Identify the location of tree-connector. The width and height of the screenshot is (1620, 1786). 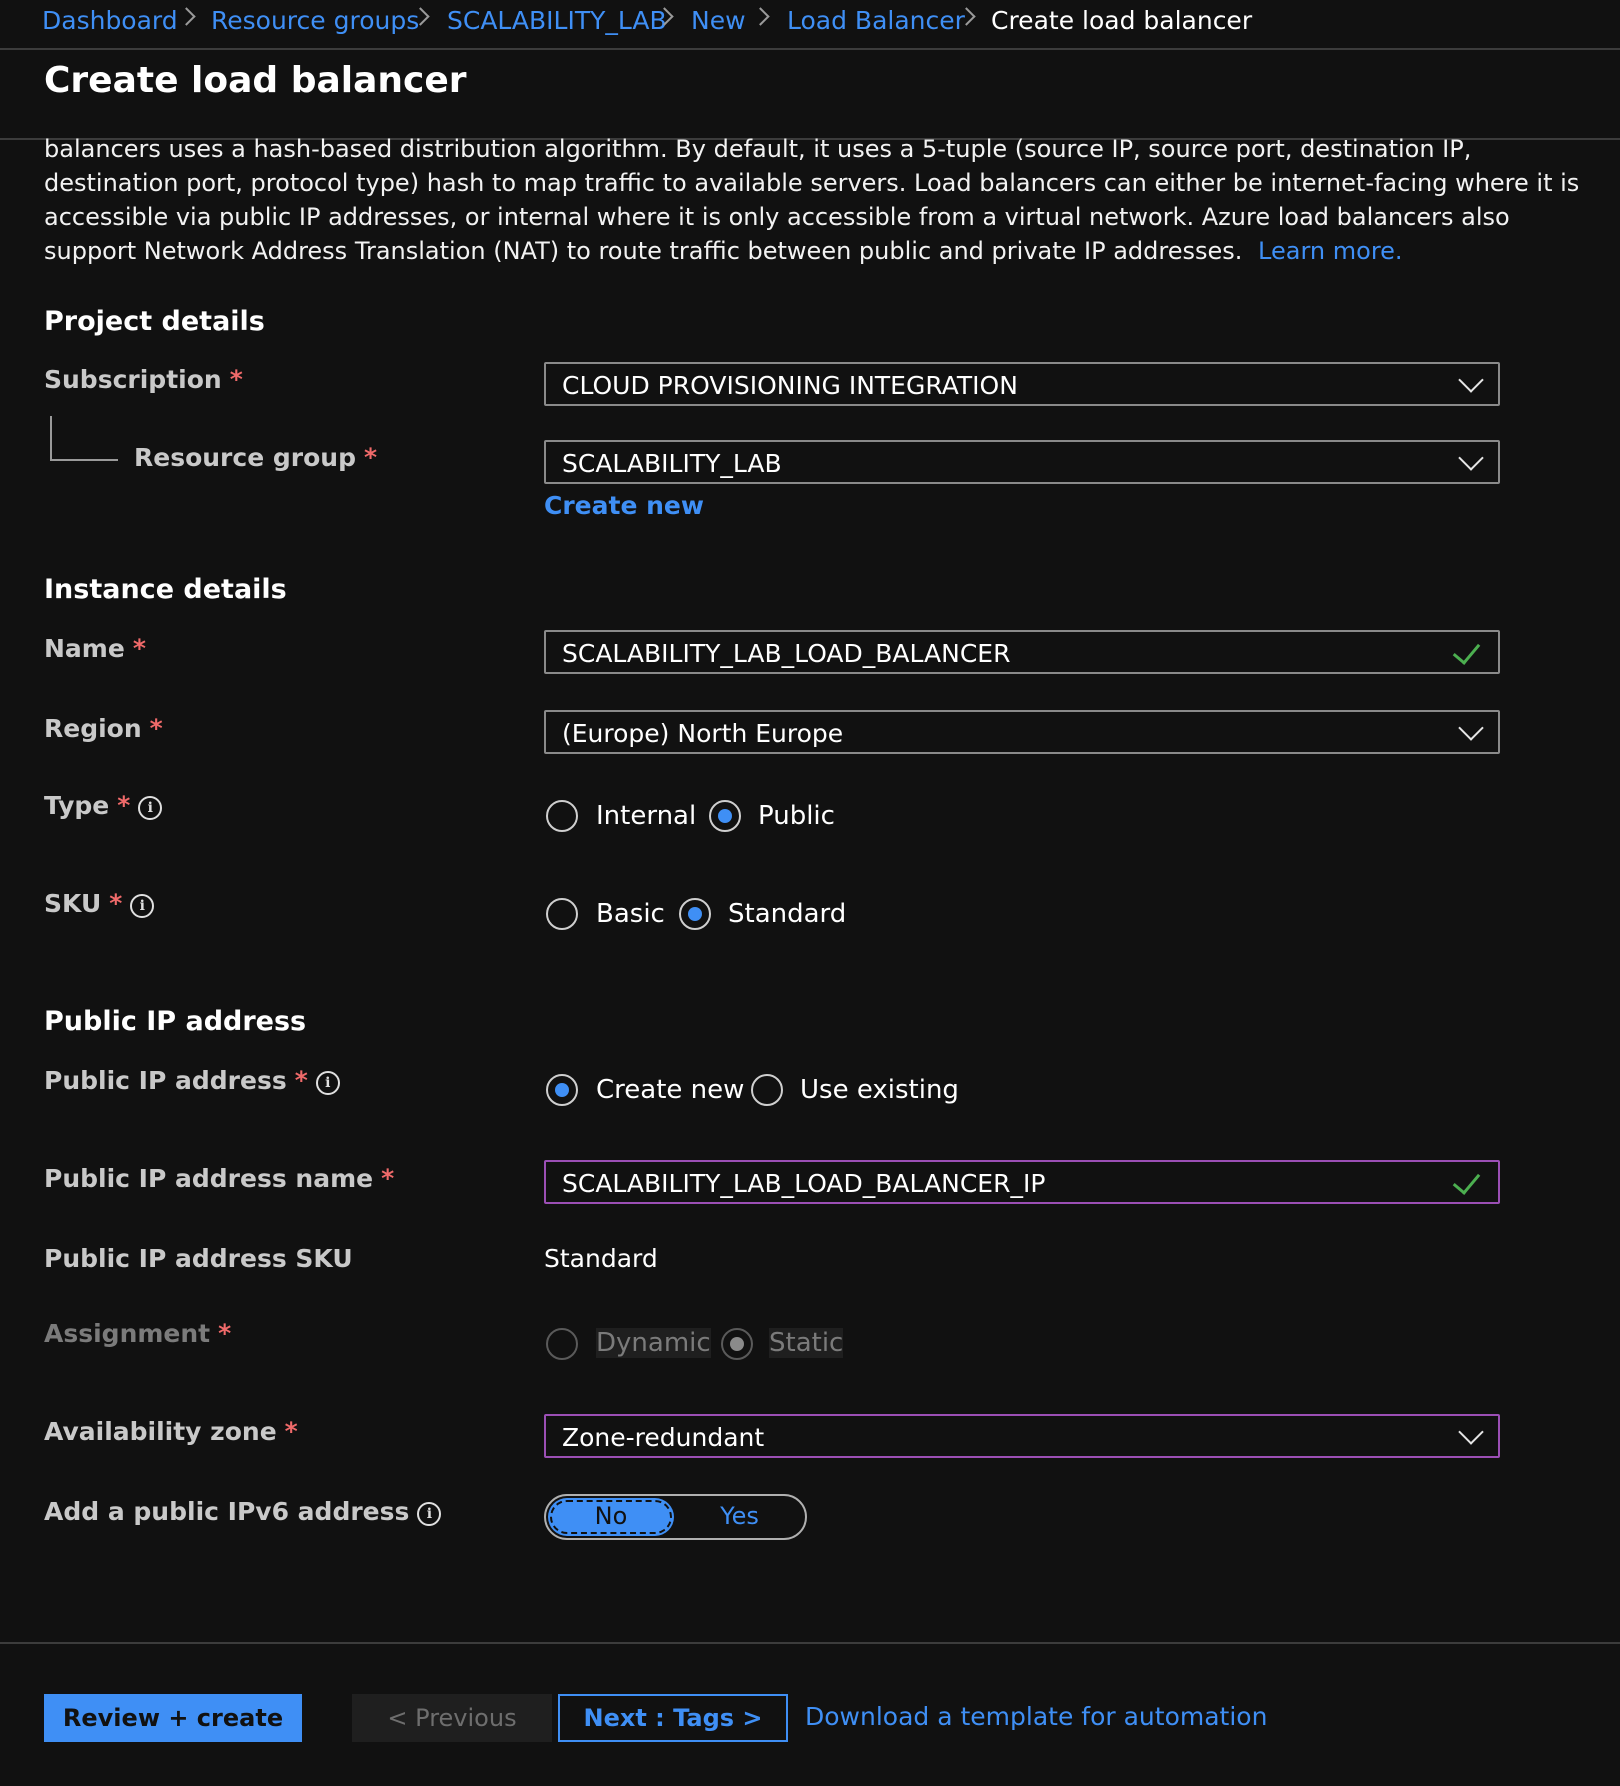
(84, 438).